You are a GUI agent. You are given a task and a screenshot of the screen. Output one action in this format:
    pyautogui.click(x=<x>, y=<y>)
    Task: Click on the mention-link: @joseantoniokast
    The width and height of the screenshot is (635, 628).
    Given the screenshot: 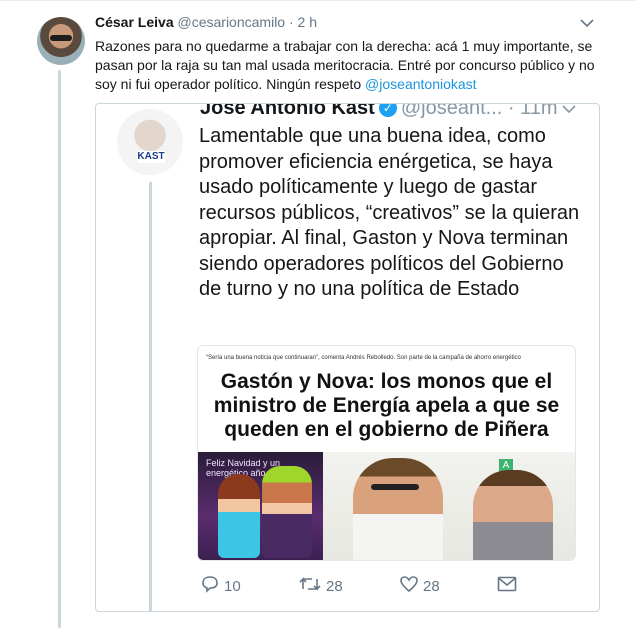 What is the action you would take?
    pyautogui.click(x=421, y=84)
    